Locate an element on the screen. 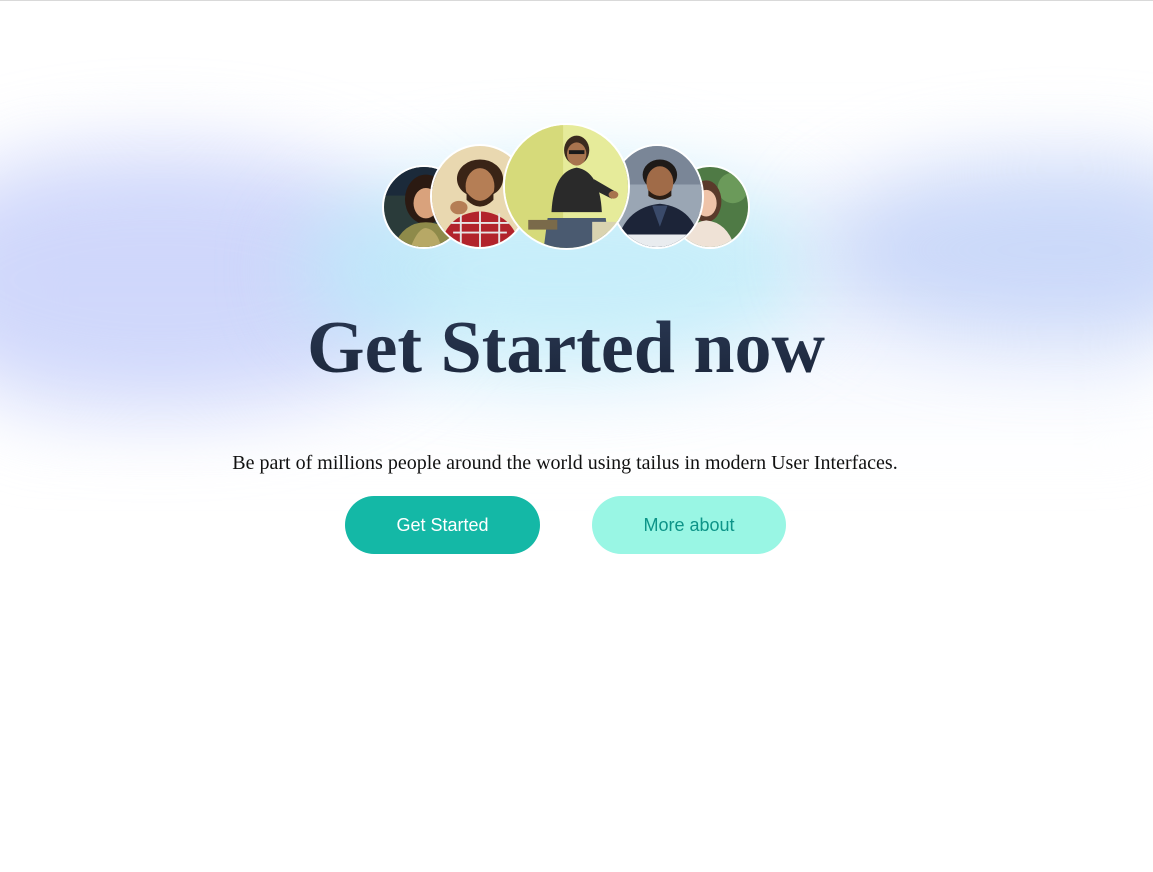 The image size is (1153, 872). get-started-button: Get Started is located at coordinates (442, 525).